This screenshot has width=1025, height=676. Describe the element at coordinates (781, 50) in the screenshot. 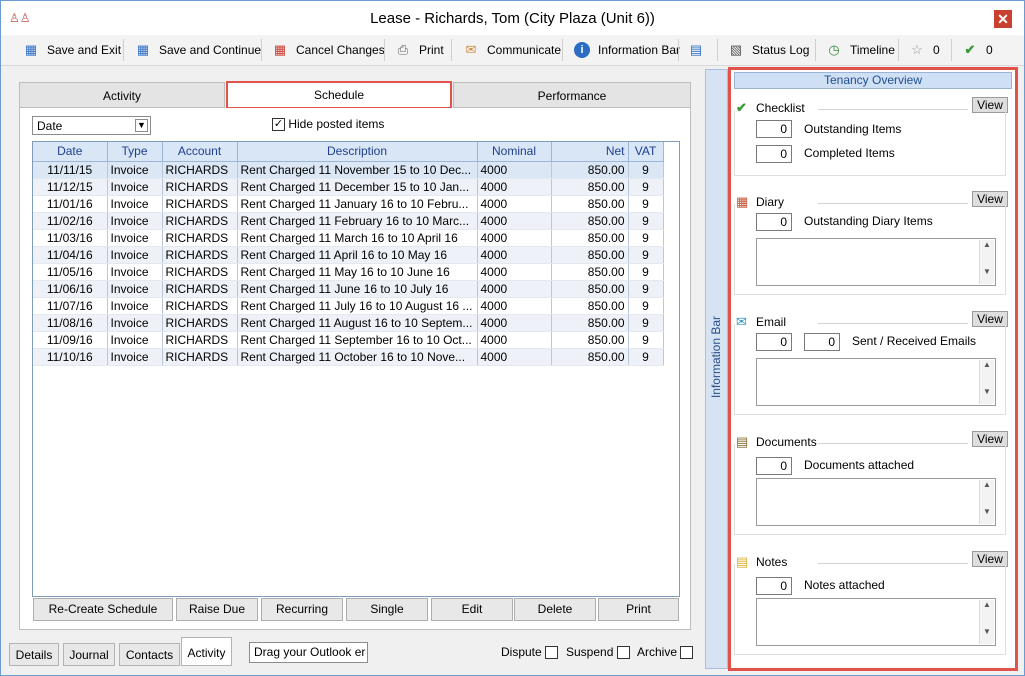

I see `status-log-label: Status Log` at that location.